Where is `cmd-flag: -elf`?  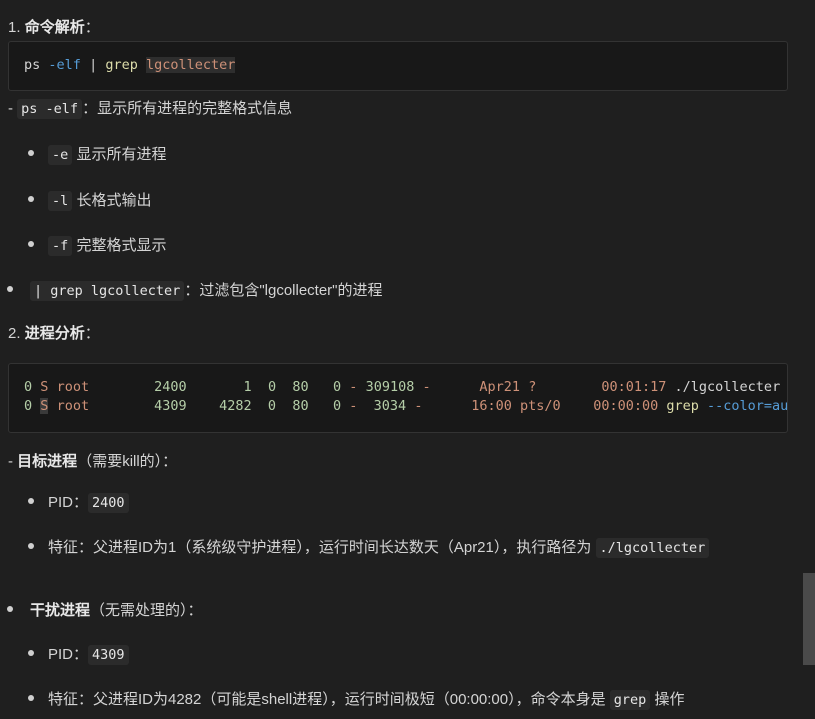 cmd-flag: -elf is located at coordinates (64, 65).